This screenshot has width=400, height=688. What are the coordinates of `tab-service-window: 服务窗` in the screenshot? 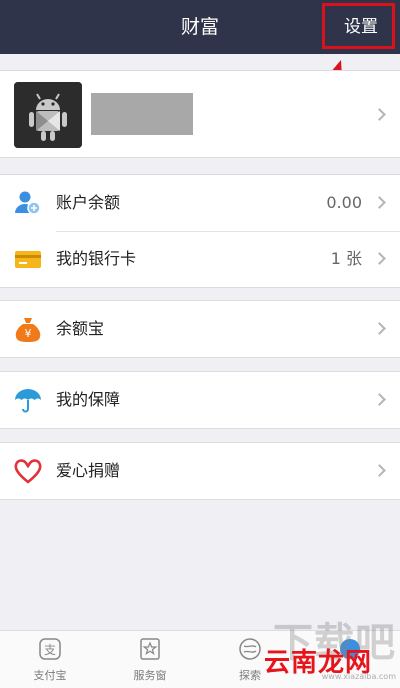 It's located at (150, 659).